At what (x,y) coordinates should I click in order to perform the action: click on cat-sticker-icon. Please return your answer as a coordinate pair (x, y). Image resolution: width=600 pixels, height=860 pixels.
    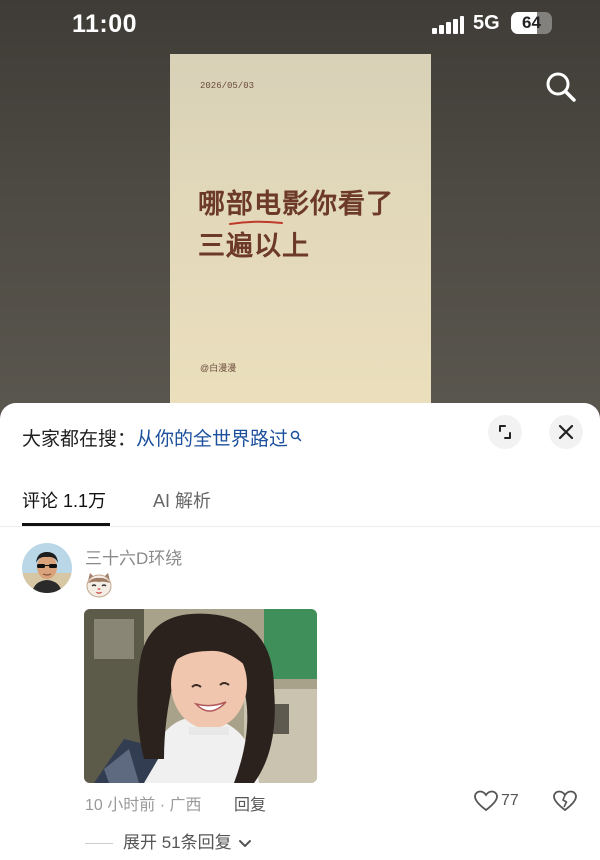
    Looking at the image, I should click on (99, 585).